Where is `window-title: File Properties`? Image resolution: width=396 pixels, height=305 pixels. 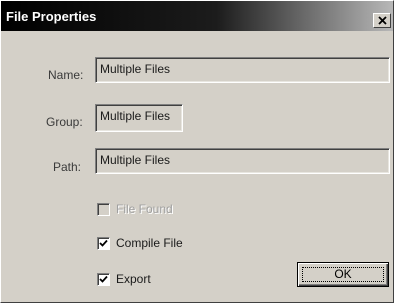 window-title: File Properties is located at coordinates (51, 16).